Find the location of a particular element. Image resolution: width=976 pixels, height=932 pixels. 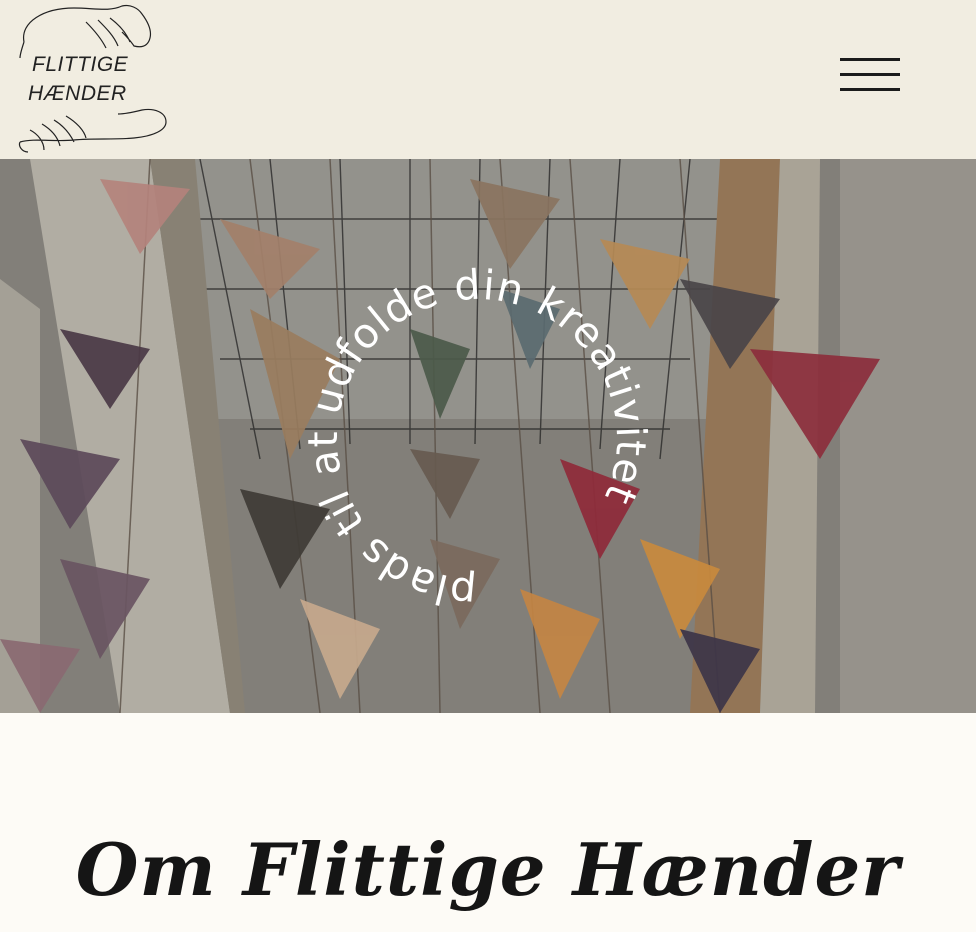

site-logo: FLITTIGE HÆNDER is located at coordinates (92, 78).